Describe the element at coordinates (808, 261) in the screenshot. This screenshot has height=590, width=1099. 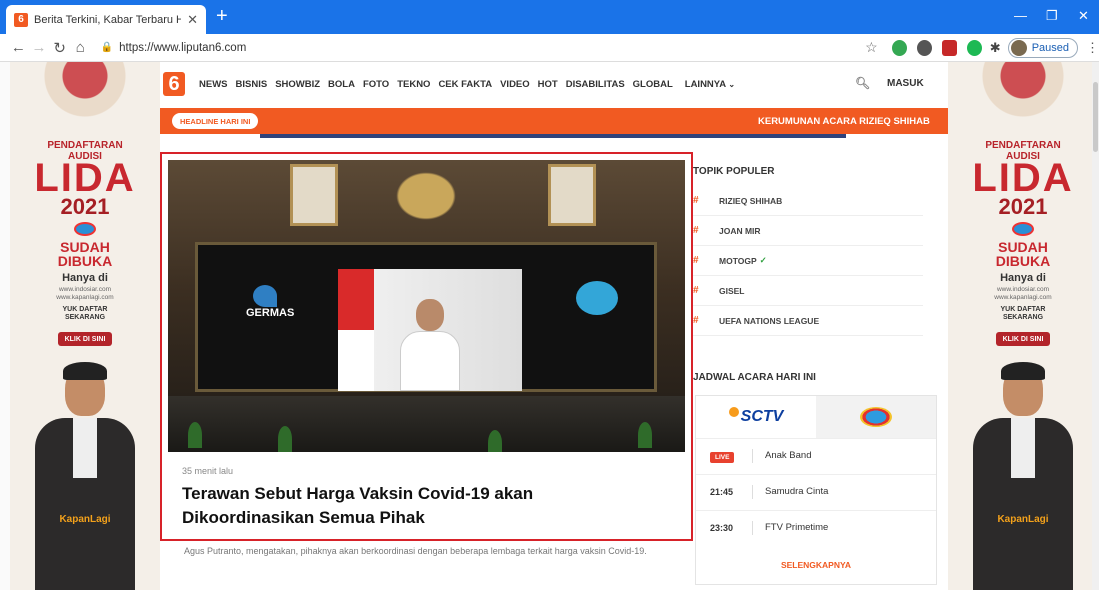
I see `topic-item: # MOTOGP ✓` at that location.